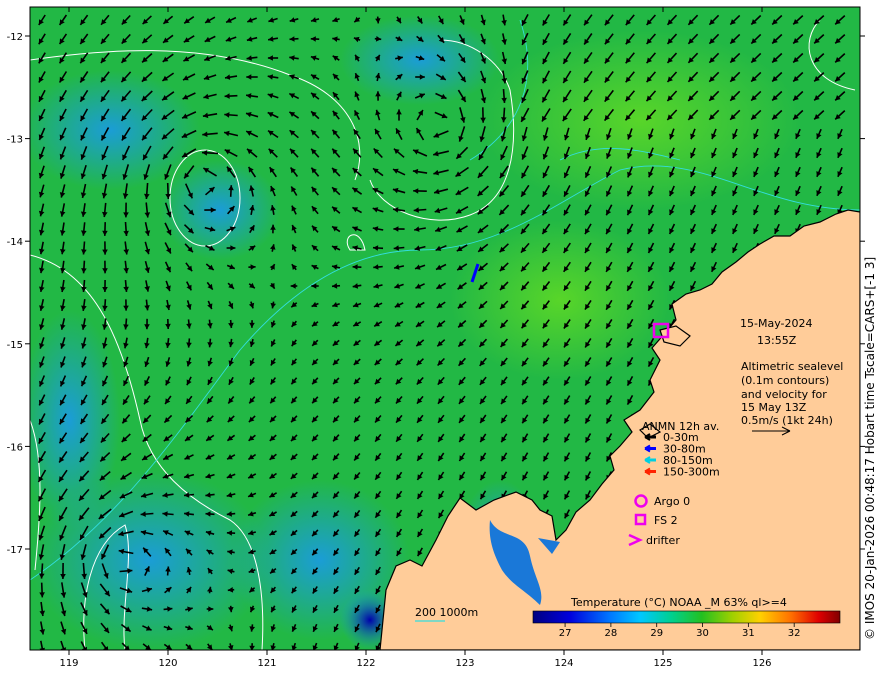 This screenshot has width=880, height=680. What do you see at coordinates (15, 37) in the screenshot?
I see `lat-tick-label: -12` at bounding box center [15, 37].